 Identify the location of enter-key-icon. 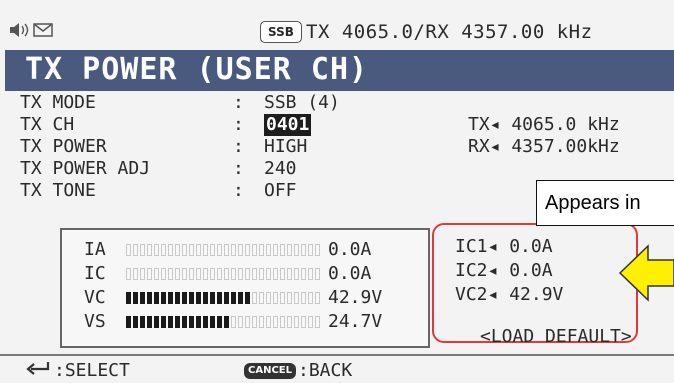
(38, 371).